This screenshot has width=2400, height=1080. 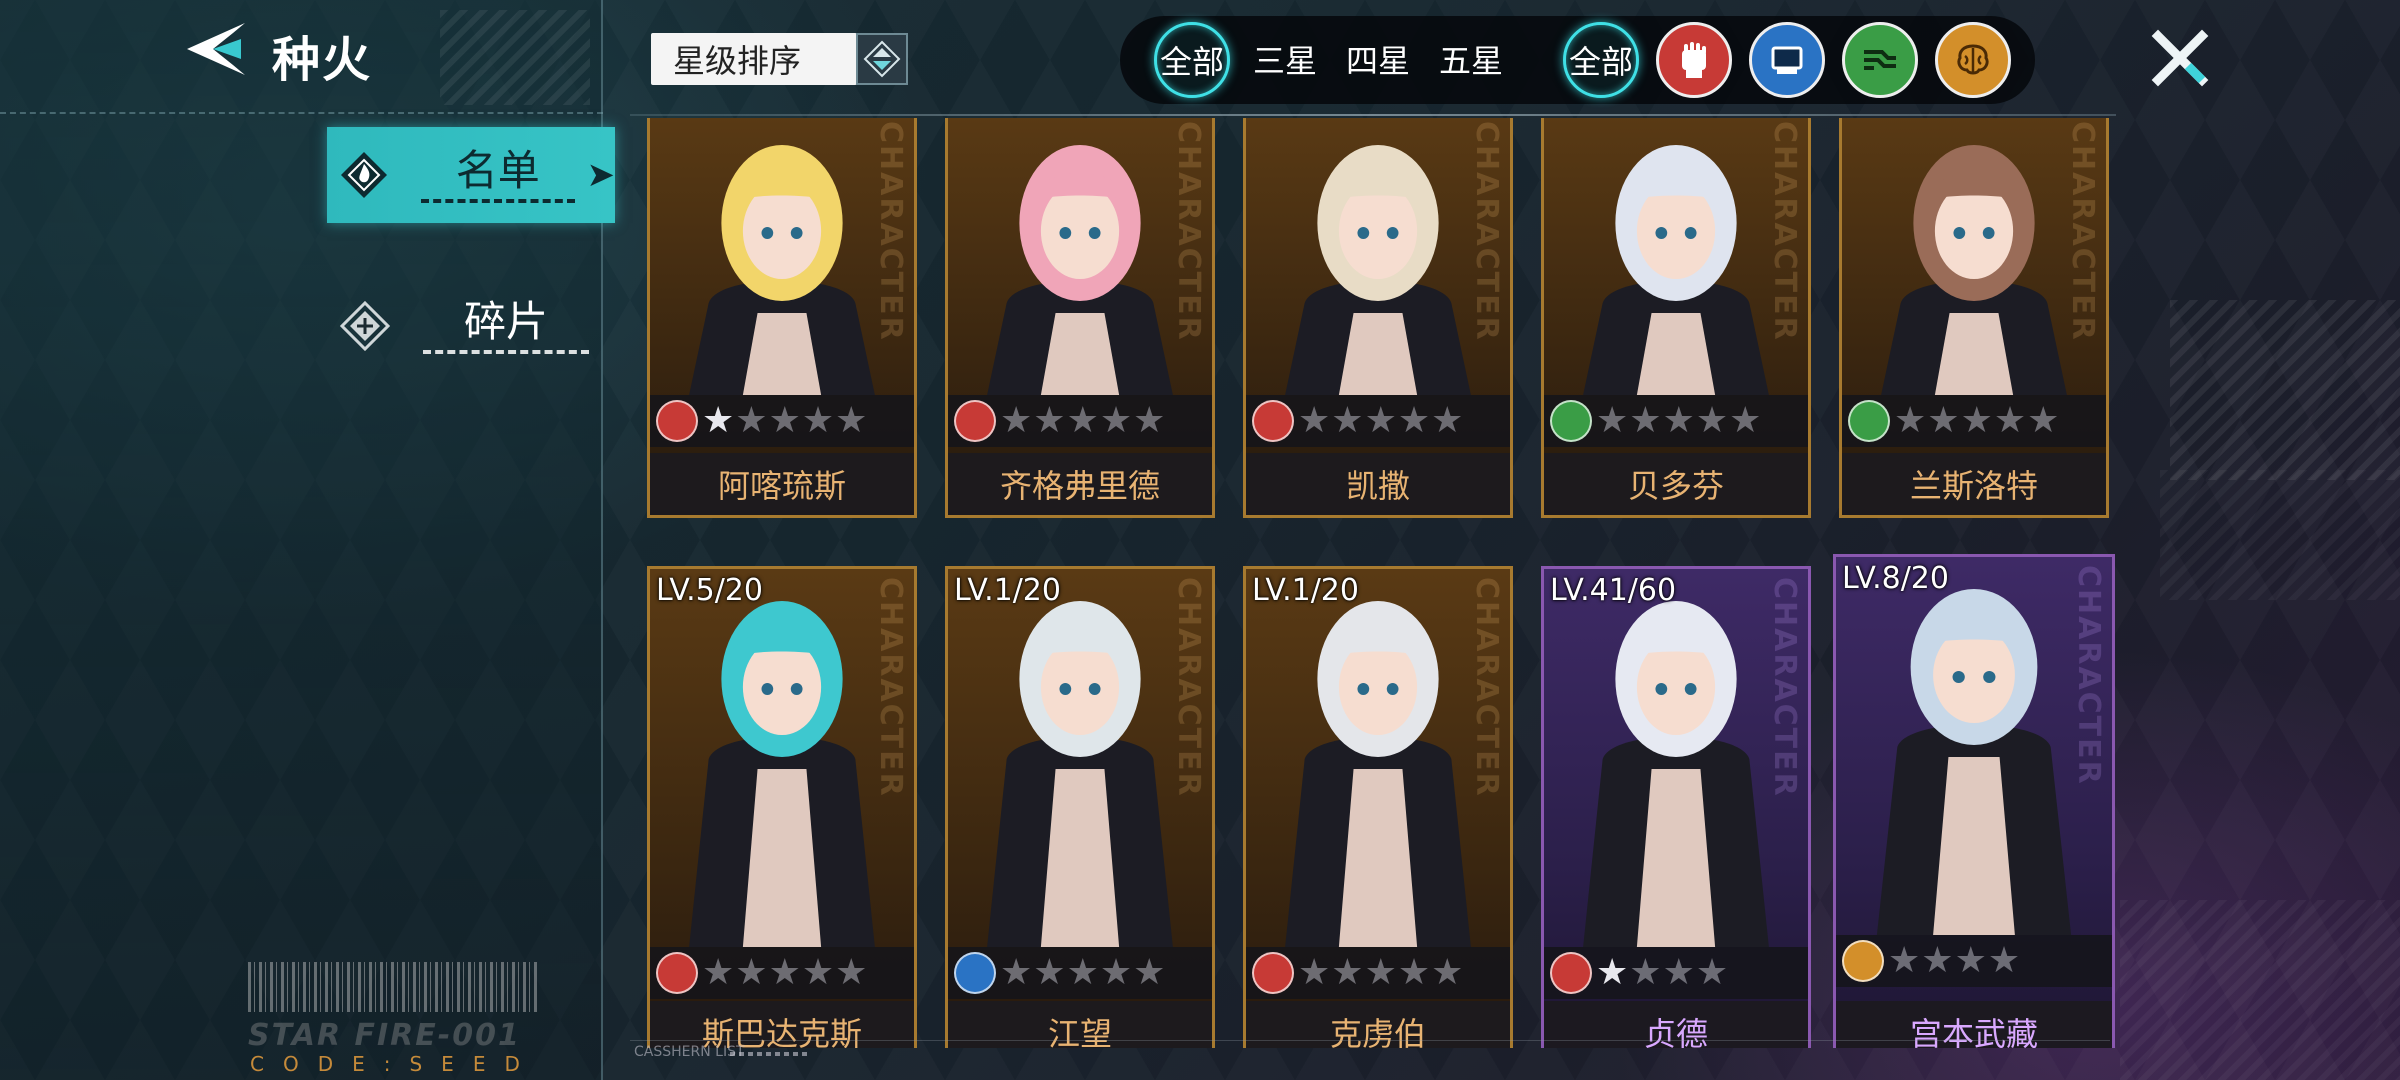 What do you see at coordinates (1378, 59) in the screenshot?
I see `rarity-filter-4star: 四星` at bounding box center [1378, 59].